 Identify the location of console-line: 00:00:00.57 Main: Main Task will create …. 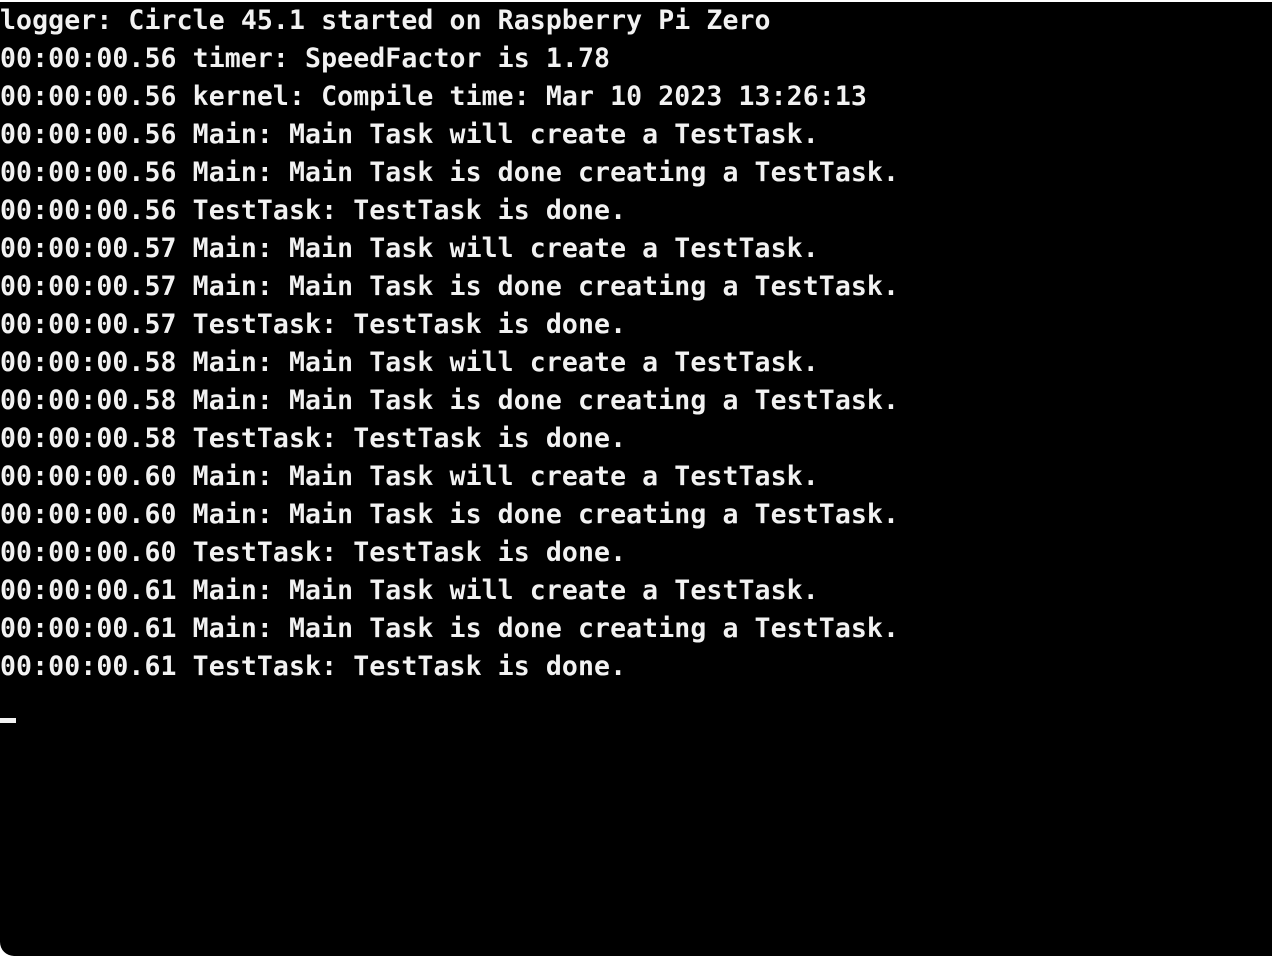
(409, 248).